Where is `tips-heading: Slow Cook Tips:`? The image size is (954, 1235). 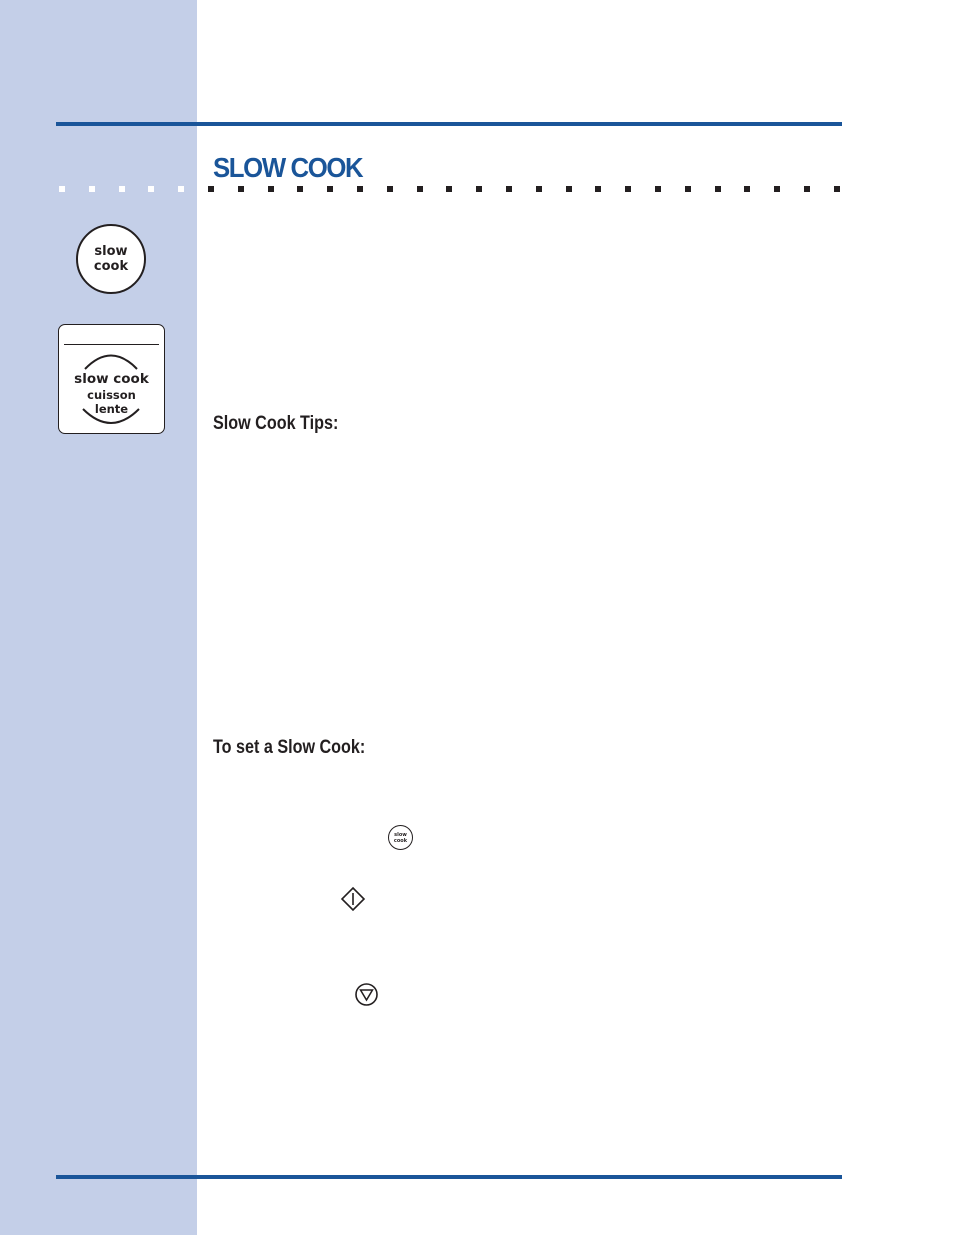
tips-heading: Slow Cook Tips: is located at coordinates (276, 423).